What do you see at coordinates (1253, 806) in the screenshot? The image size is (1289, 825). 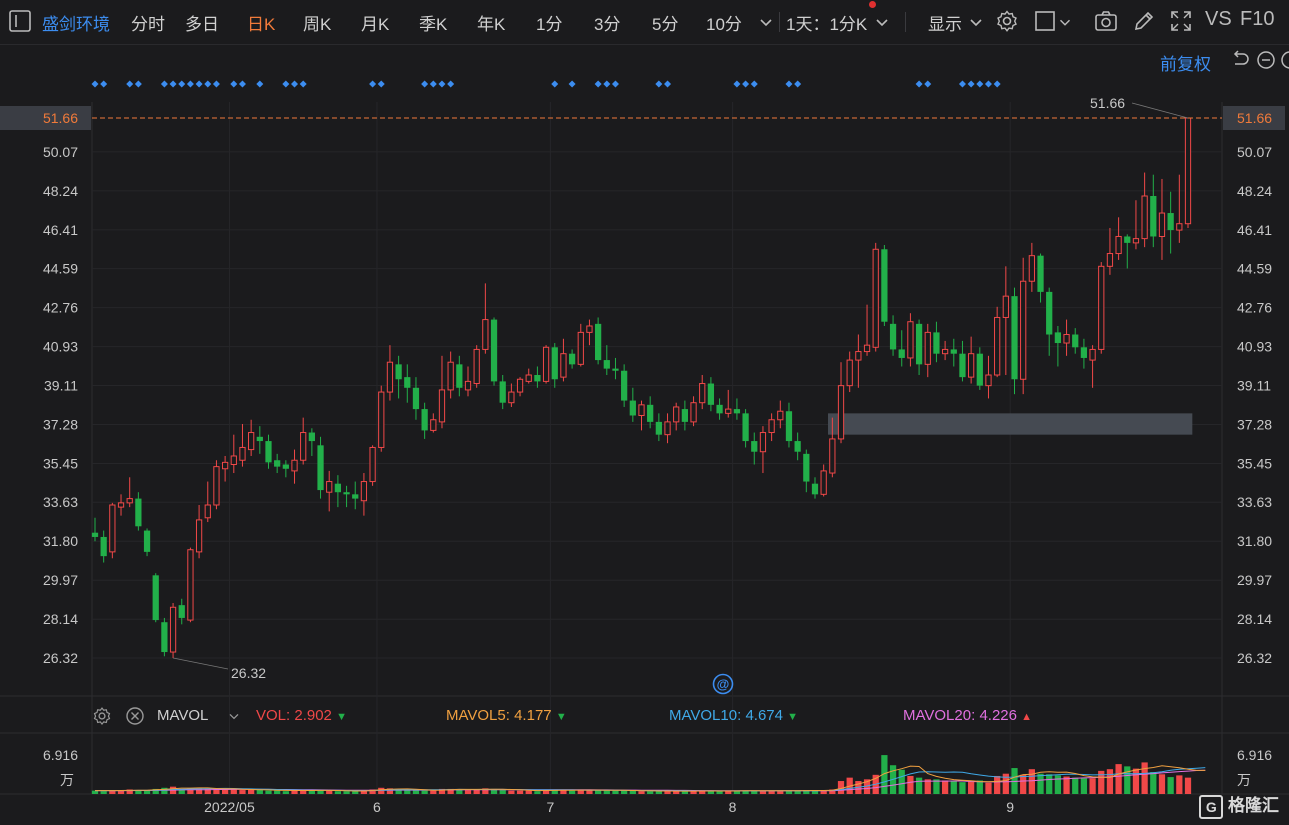 I see `watermark-text: 格隆汇` at bounding box center [1253, 806].